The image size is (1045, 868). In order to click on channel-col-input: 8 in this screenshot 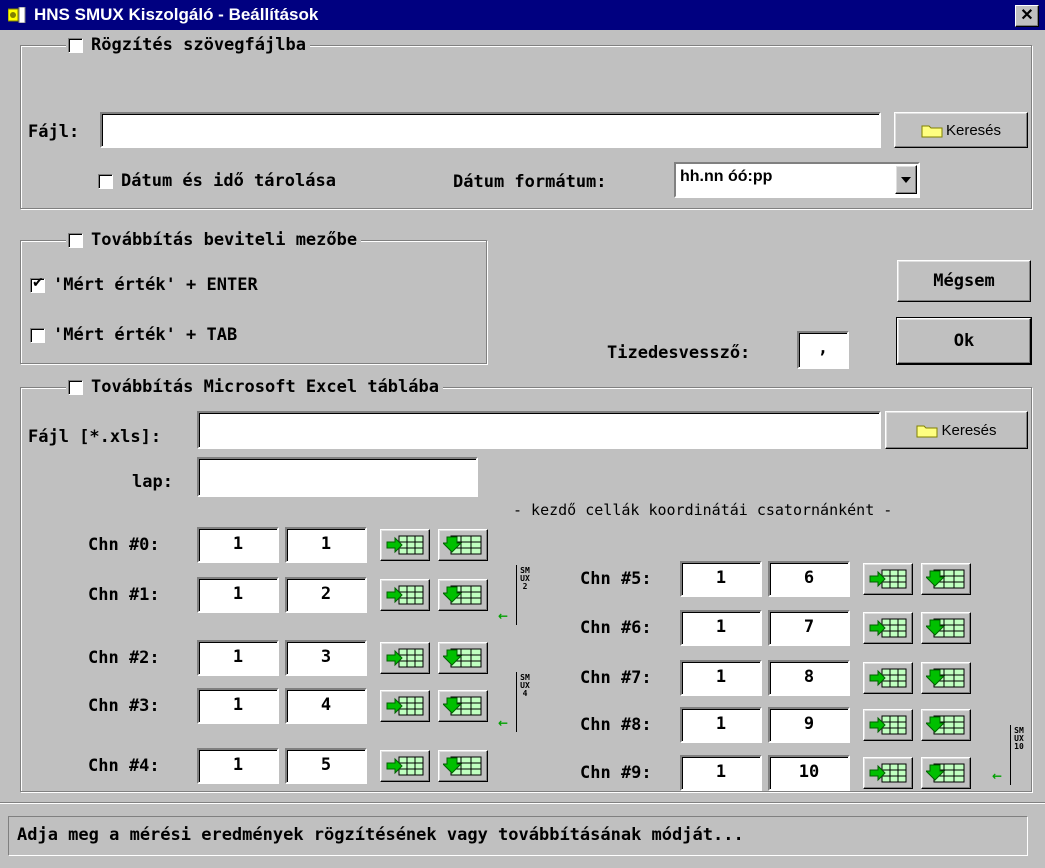, I will do `click(809, 678)`.